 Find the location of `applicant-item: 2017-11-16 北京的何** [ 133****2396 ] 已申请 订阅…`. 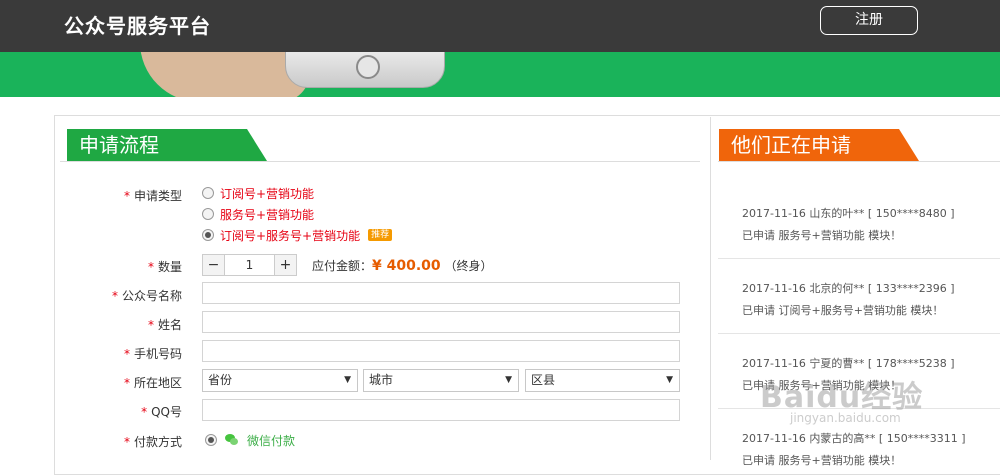

applicant-item: 2017-11-16 北京的何** [ 133****2396 ] 已申请 订阅… is located at coordinates (848, 299).